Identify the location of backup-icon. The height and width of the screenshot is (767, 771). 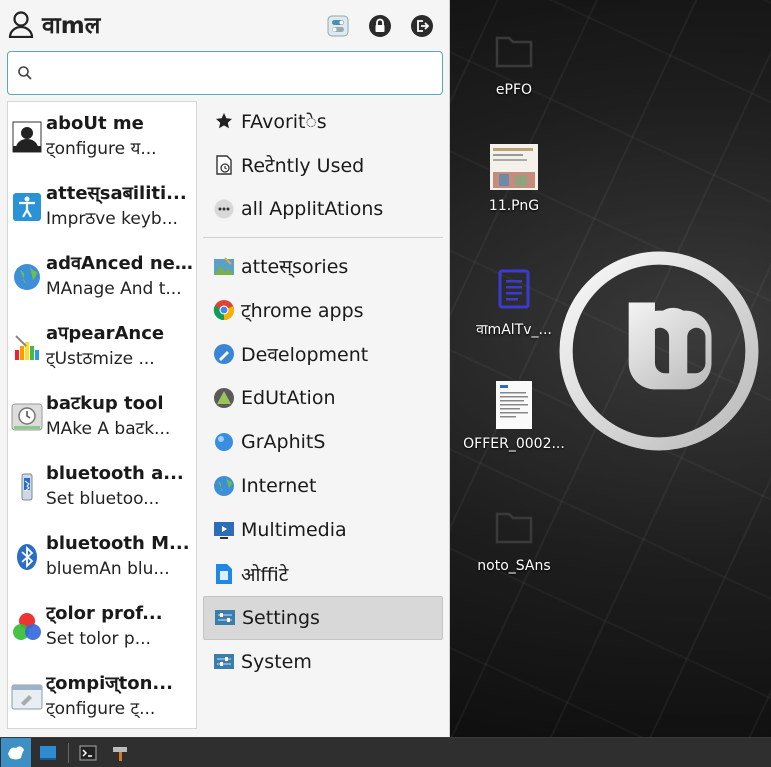
(27, 417).